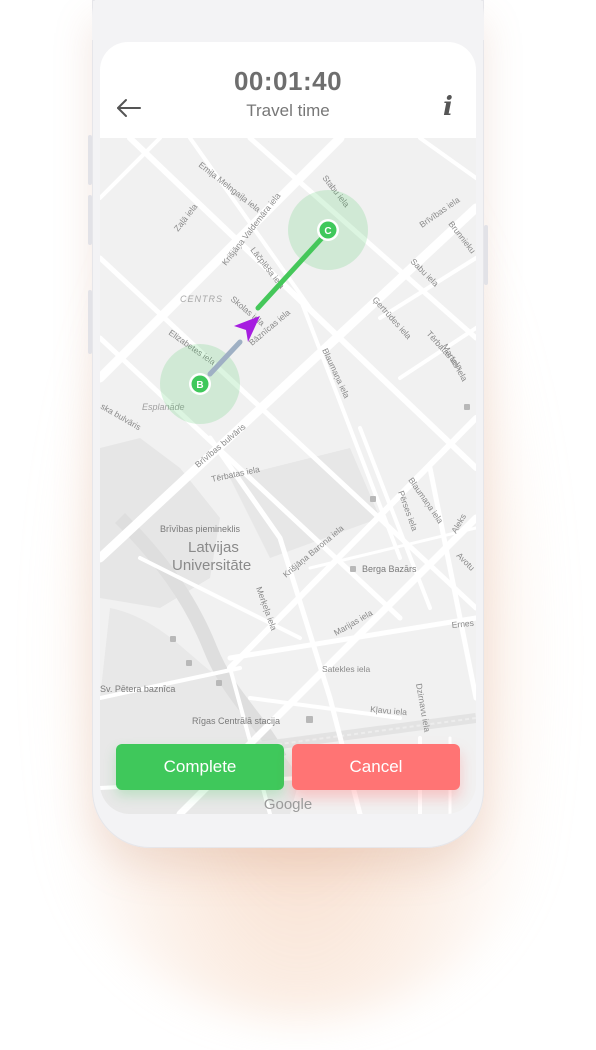 This screenshot has width=596, height=1050. I want to click on marker-b: B, so click(200, 384).